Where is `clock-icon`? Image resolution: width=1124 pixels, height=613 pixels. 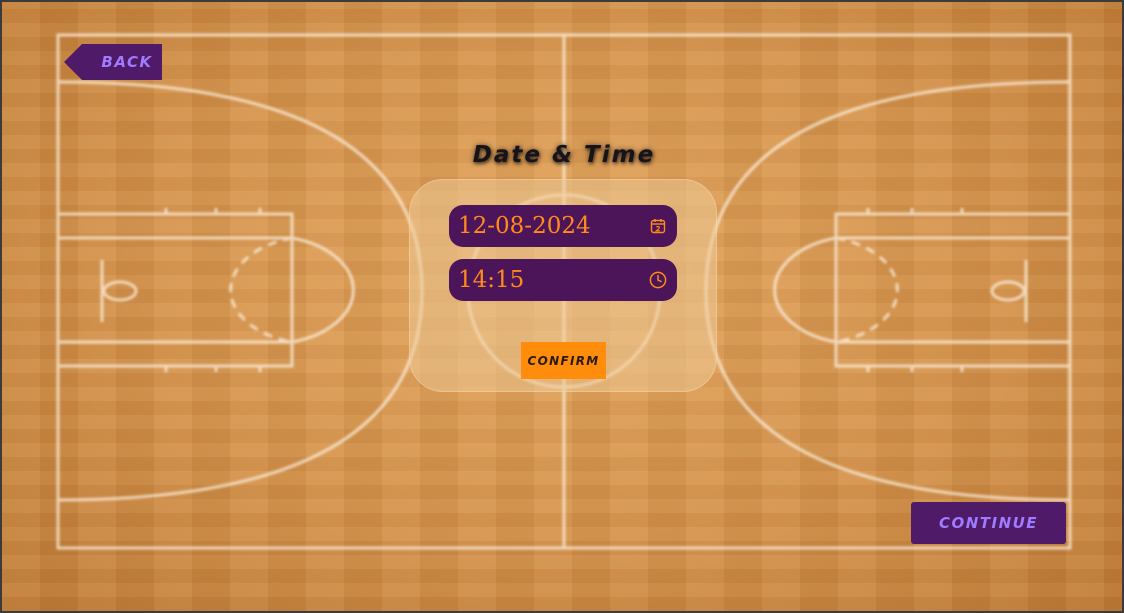
clock-icon is located at coordinates (658, 280).